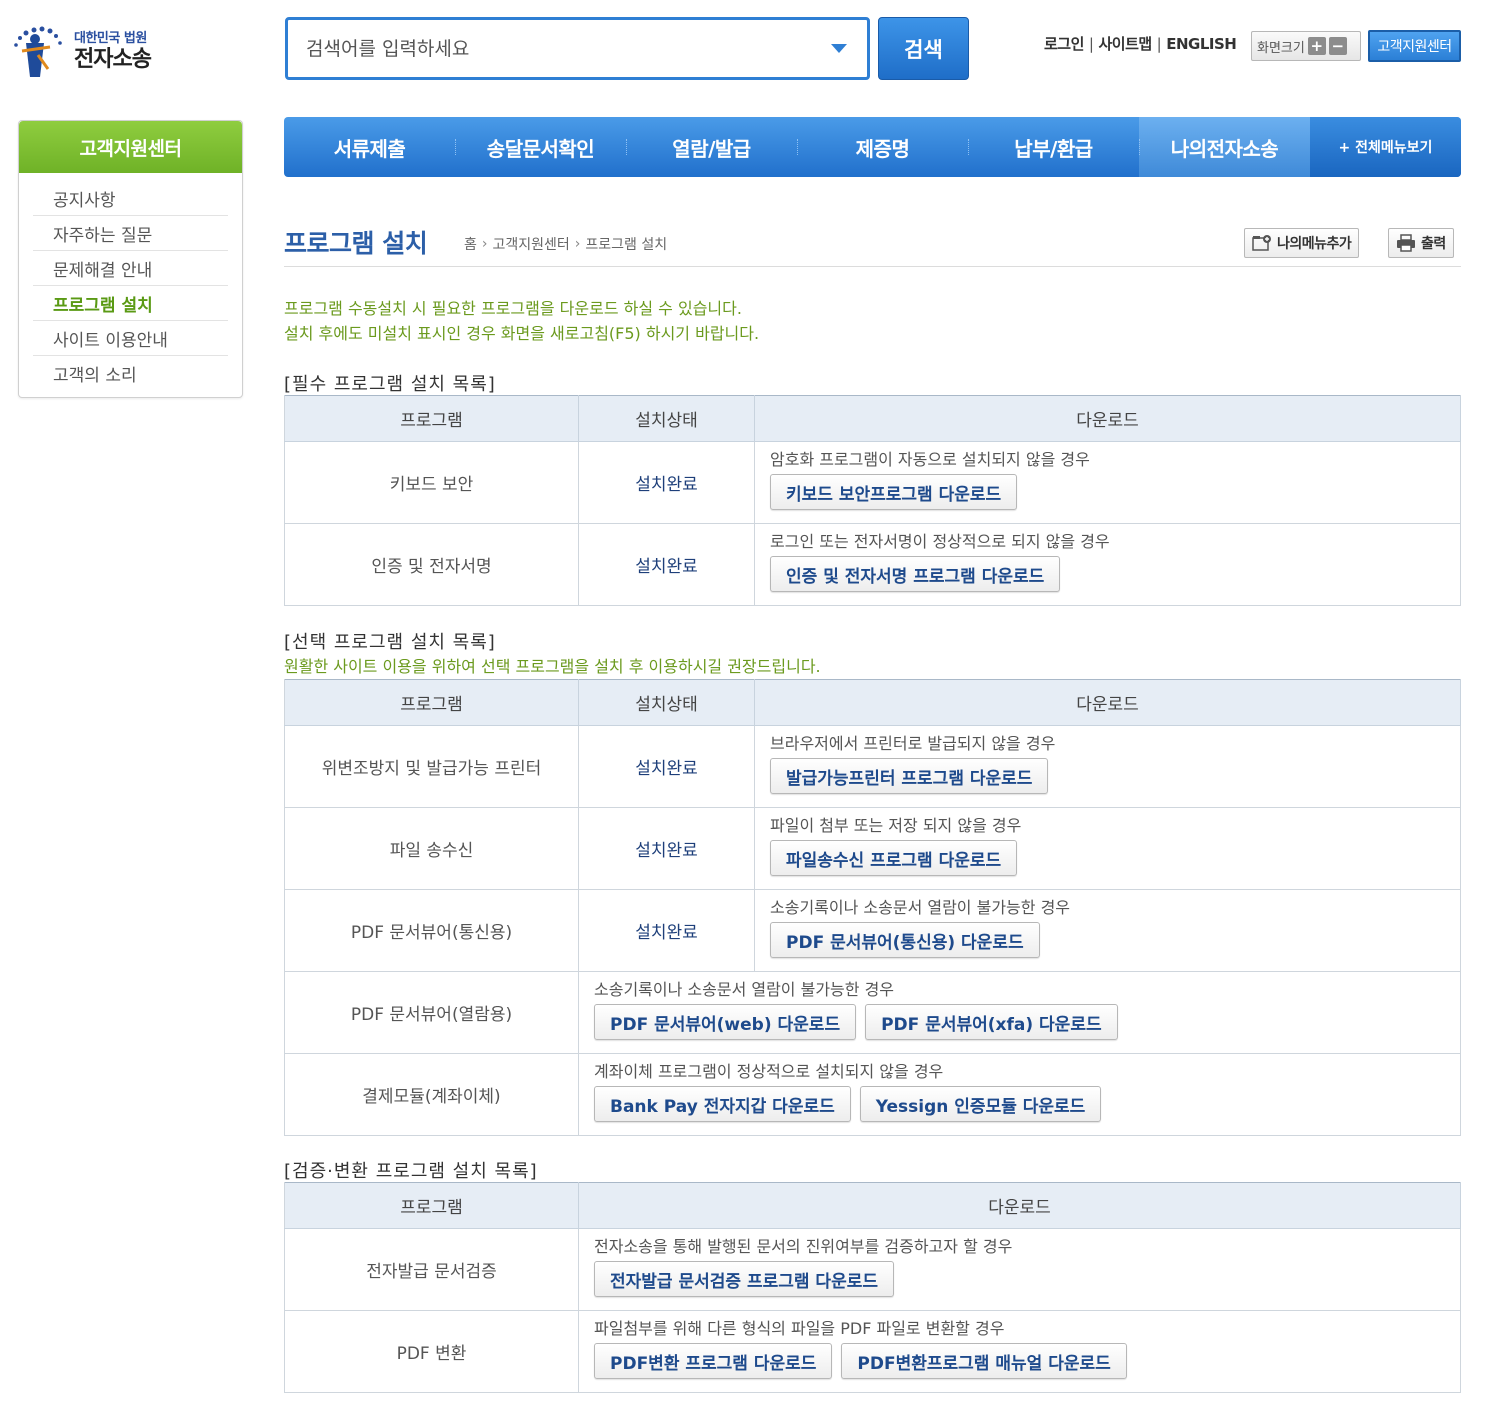 This screenshot has height=1412, width=1486. What do you see at coordinates (390, 642) in the screenshot?
I see `optional-section-title: [선택 프로그램 설치 목록]` at bounding box center [390, 642].